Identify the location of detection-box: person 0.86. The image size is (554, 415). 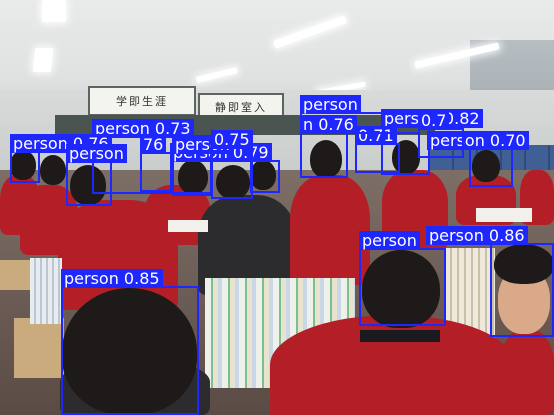
(490, 281).